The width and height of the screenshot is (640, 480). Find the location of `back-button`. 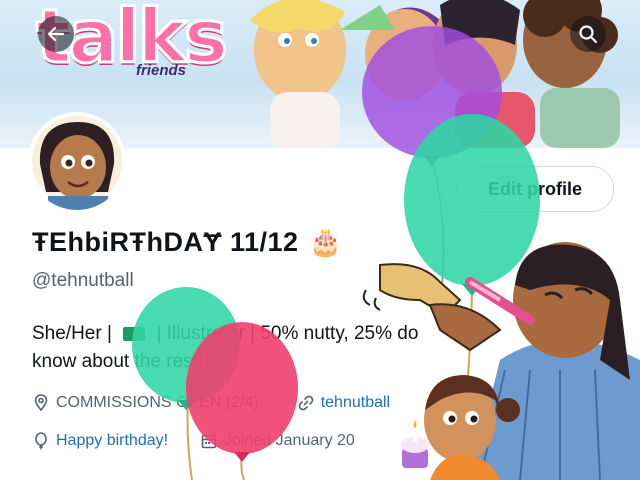

back-button is located at coordinates (56, 34).